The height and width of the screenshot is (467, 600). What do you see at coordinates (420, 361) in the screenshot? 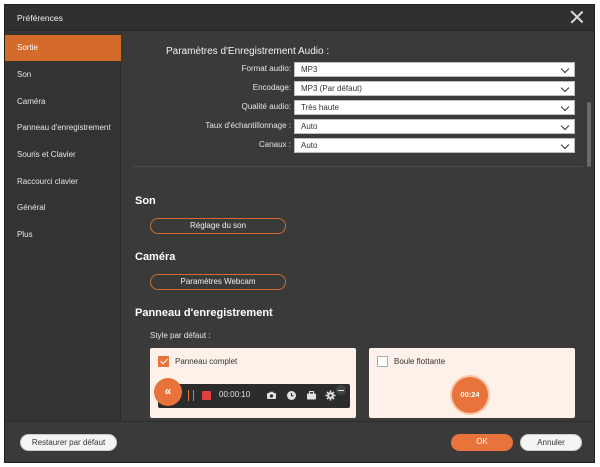
I see `option-label: Boule flottante` at bounding box center [420, 361].